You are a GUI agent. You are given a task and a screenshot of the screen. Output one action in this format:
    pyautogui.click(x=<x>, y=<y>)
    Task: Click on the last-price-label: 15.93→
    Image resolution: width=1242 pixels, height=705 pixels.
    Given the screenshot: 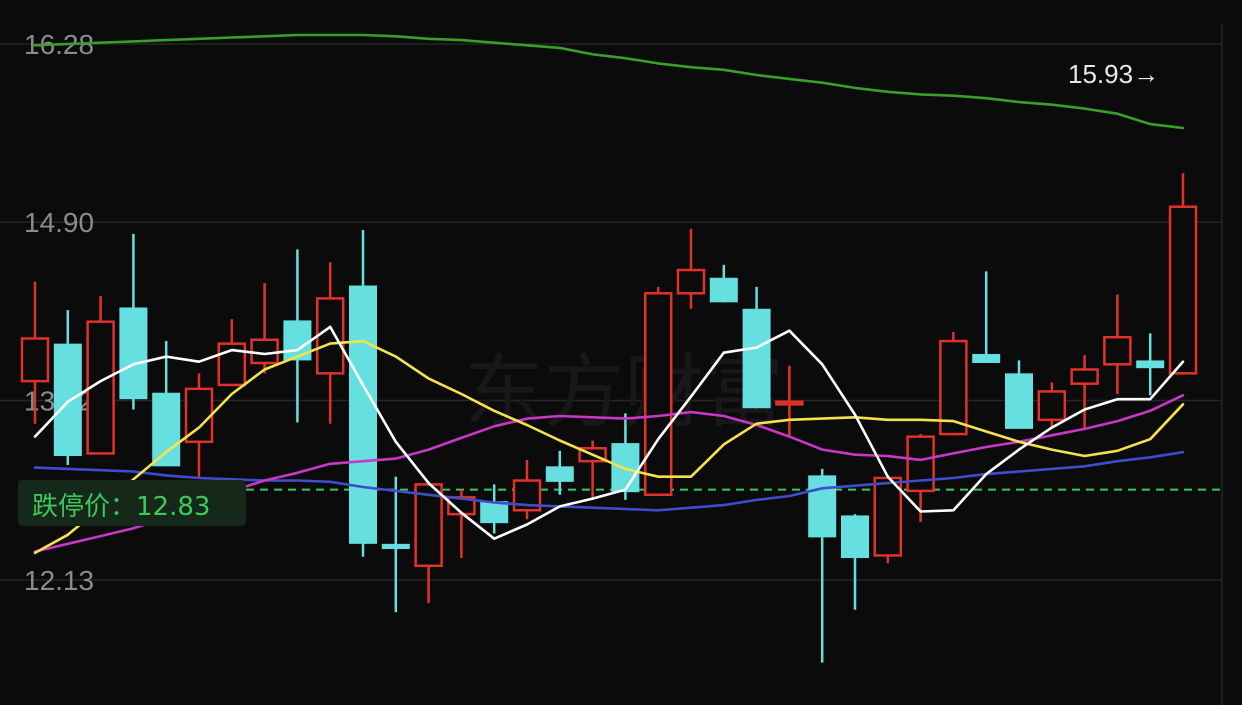 What is the action you would take?
    pyautogui.click(x=1114, y=74)
    